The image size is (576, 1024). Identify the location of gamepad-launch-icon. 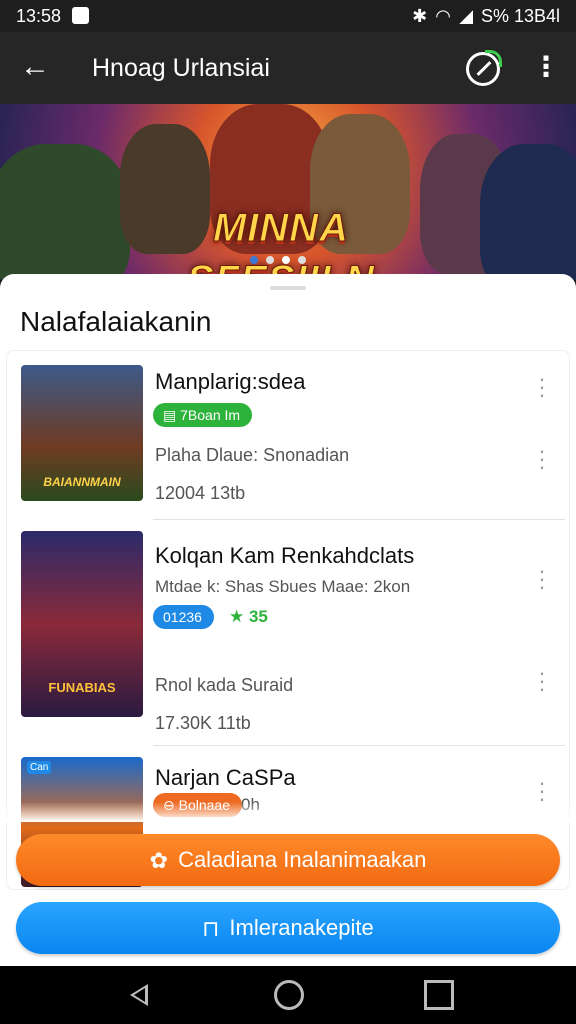
(484, 68).